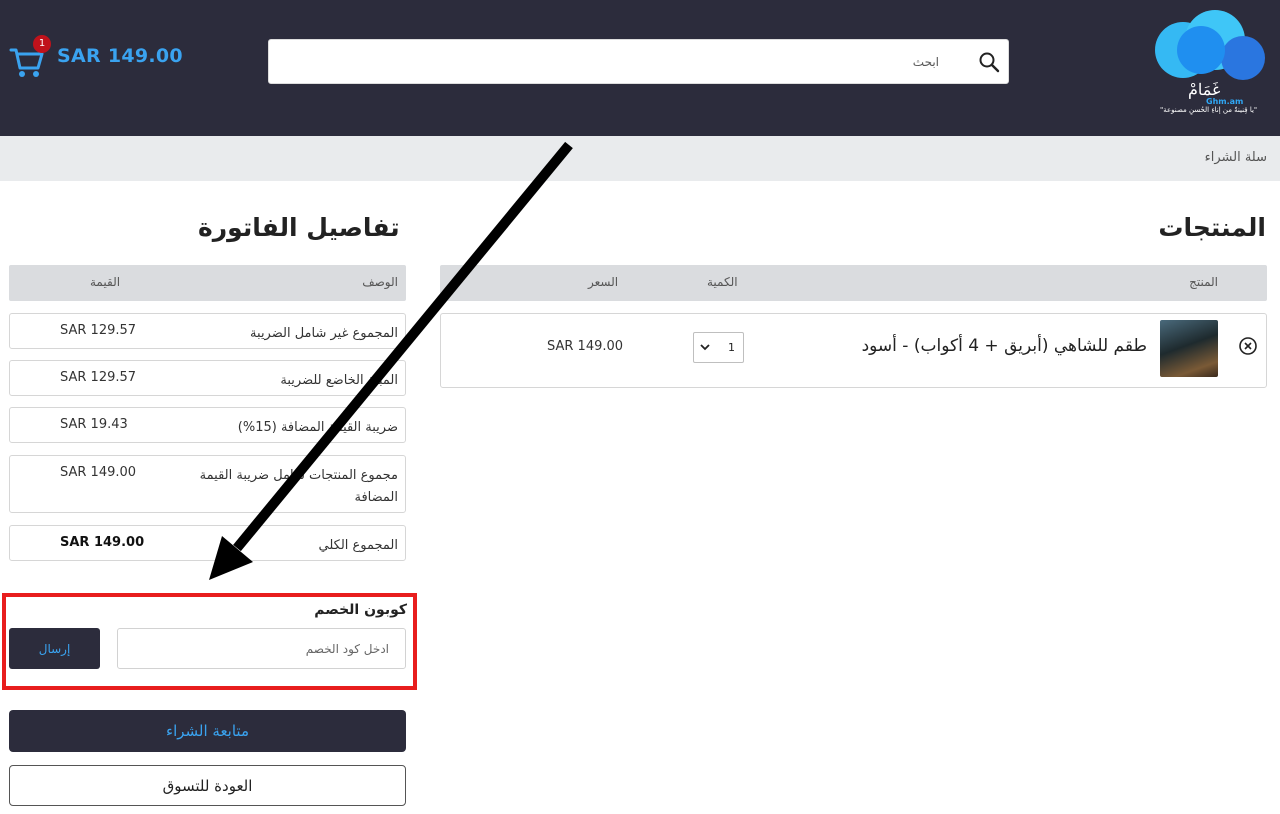 This screenshot has width=1280, height=814. I want to click on invoice-total-value: SAR 149.00, so click(102, 542).